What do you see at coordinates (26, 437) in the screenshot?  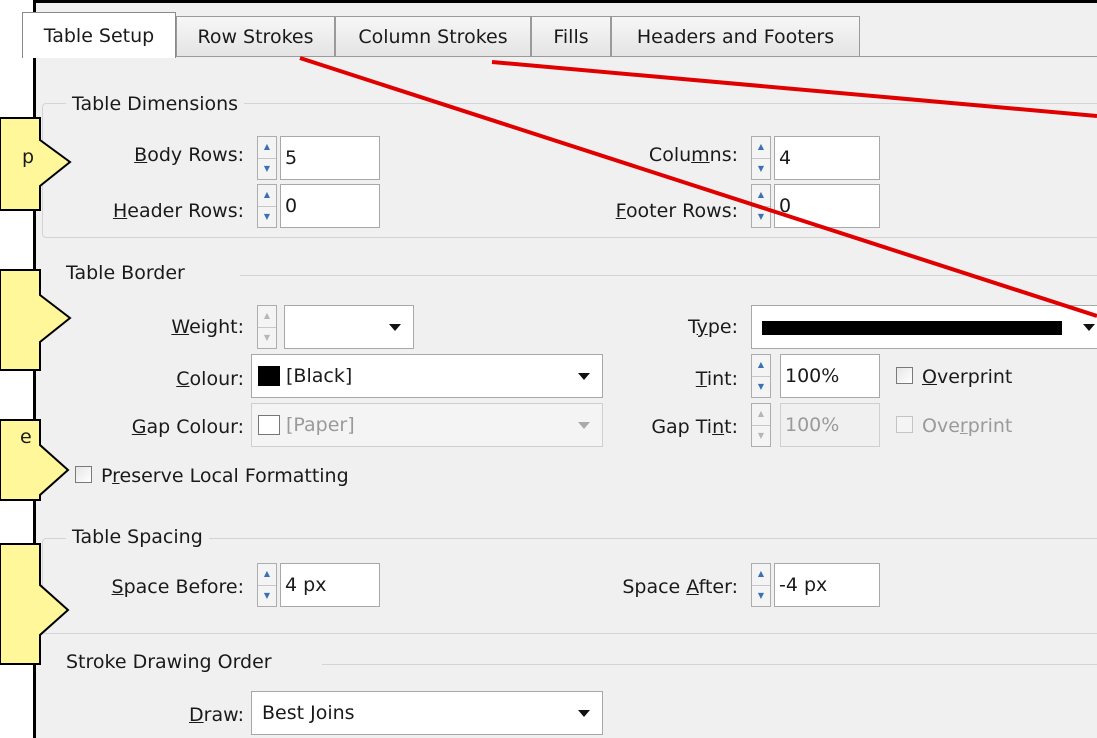 I see `callout-text: e` at bounding box center [26, 437].